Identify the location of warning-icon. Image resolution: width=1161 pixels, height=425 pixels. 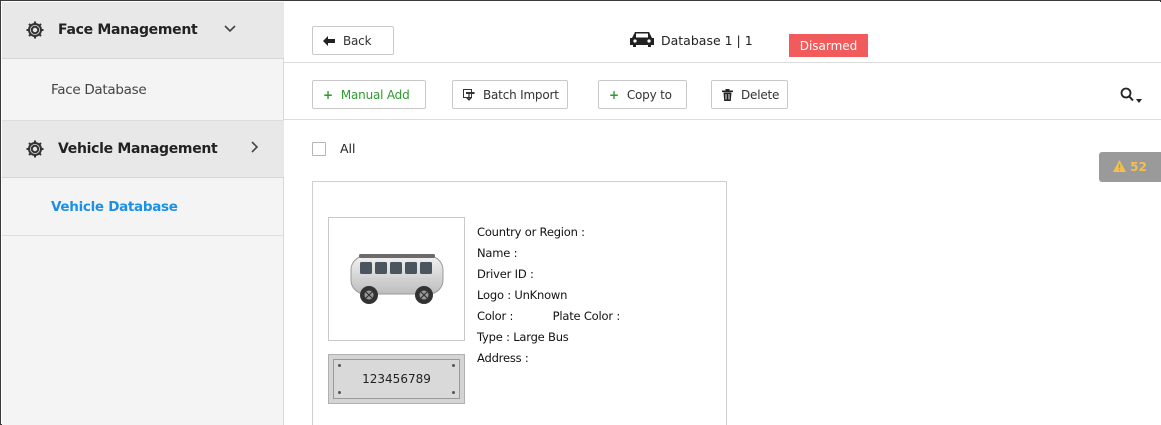
(1120, 167).